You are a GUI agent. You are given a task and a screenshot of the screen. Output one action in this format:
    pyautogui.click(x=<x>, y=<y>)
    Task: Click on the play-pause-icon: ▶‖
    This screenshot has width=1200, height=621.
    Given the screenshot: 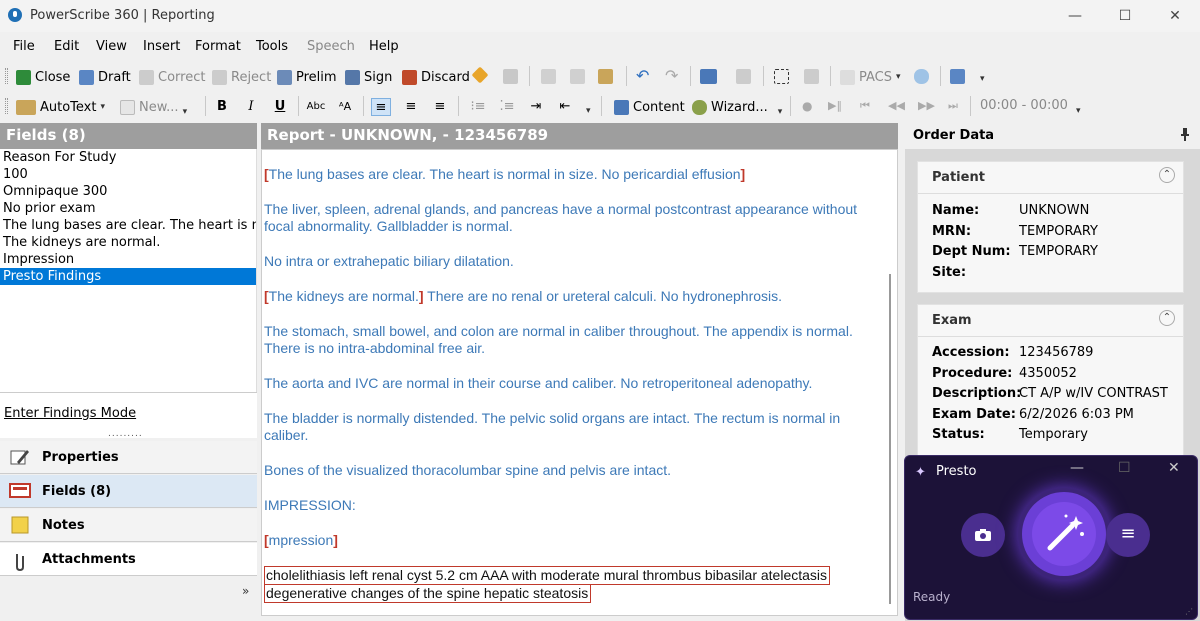 What is the action you would take?
    pyautogui.click(x=835, y=105)
    